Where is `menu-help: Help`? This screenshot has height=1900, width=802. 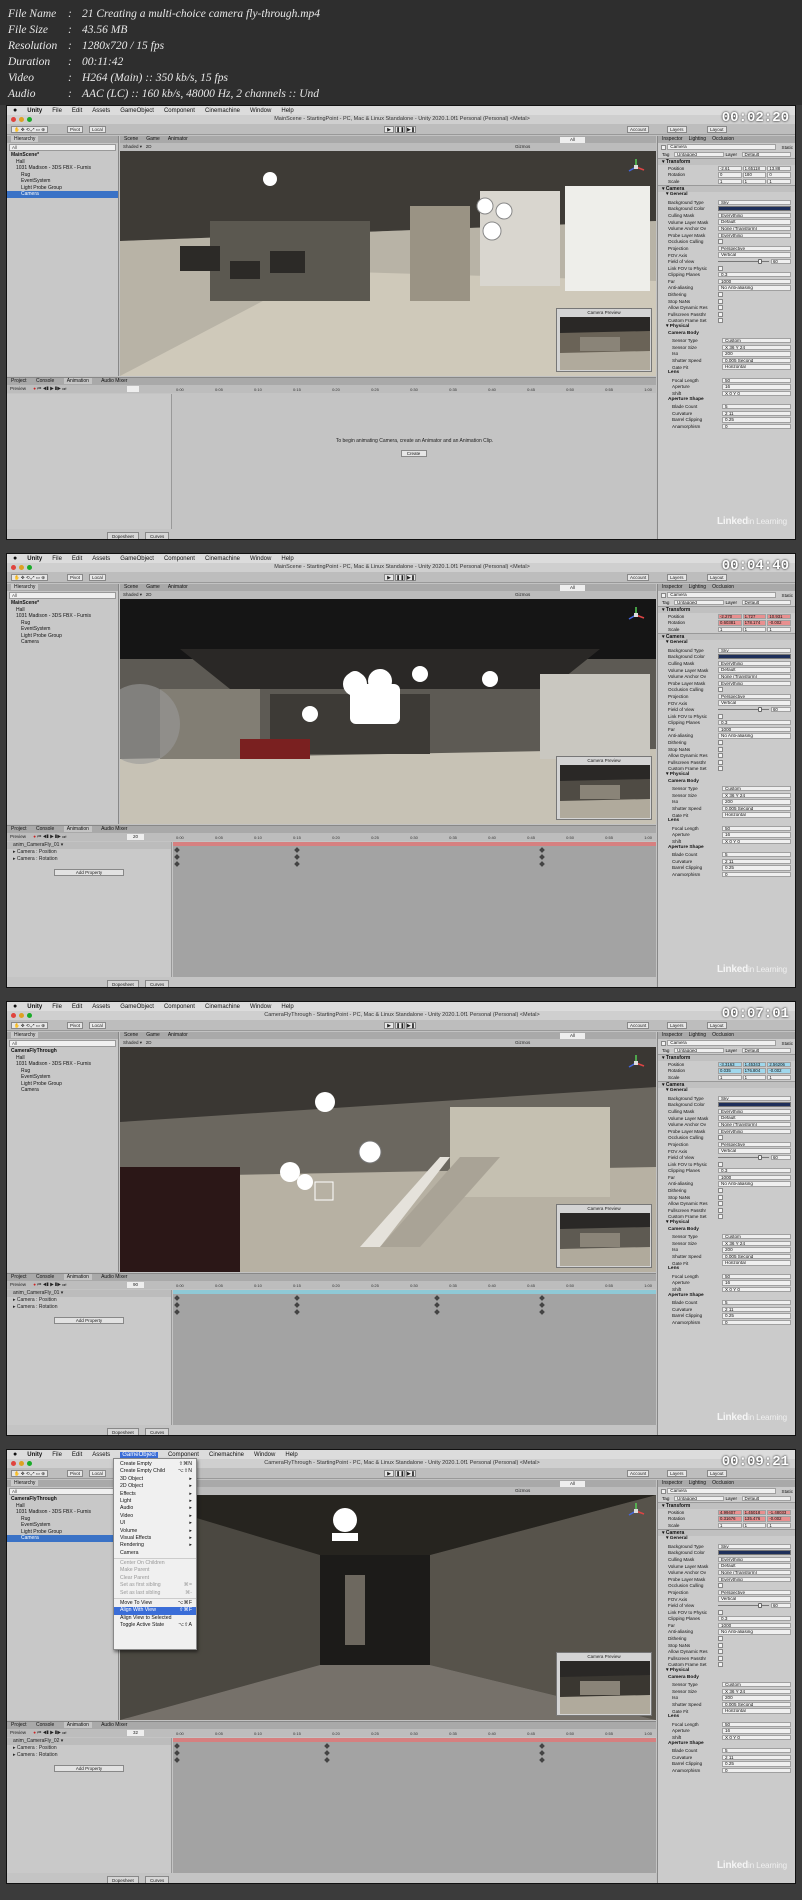 menu-help: Help is located at coordinates (291, 1455).